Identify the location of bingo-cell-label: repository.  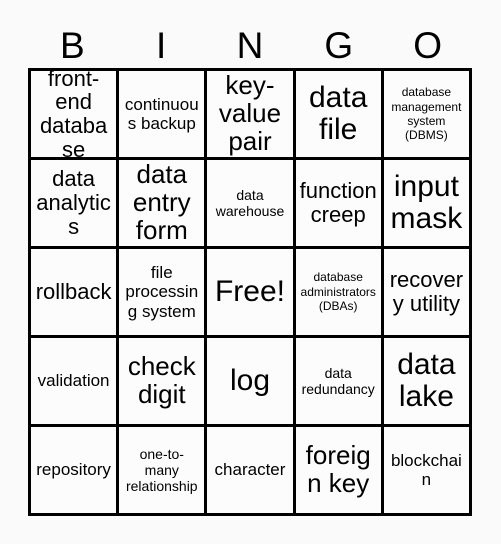
(73, 470).